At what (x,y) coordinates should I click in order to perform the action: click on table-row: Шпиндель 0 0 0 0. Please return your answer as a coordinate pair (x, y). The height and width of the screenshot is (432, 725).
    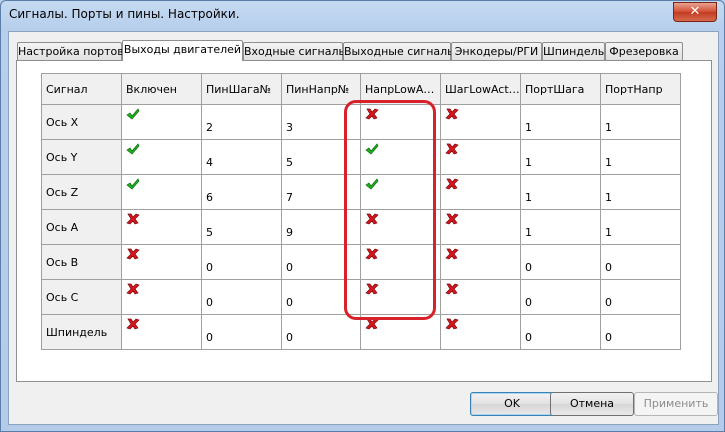
    Looking at the image, I should click on (361, 332).